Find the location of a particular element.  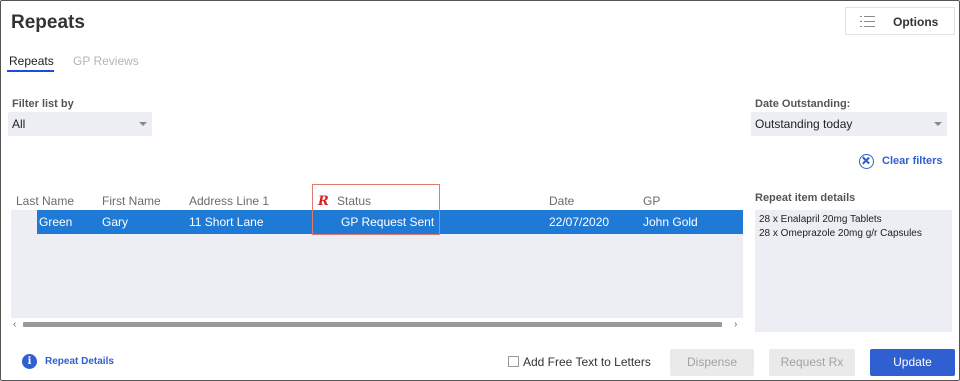

column-header-gp: GP is located at coordinates (651, 201).